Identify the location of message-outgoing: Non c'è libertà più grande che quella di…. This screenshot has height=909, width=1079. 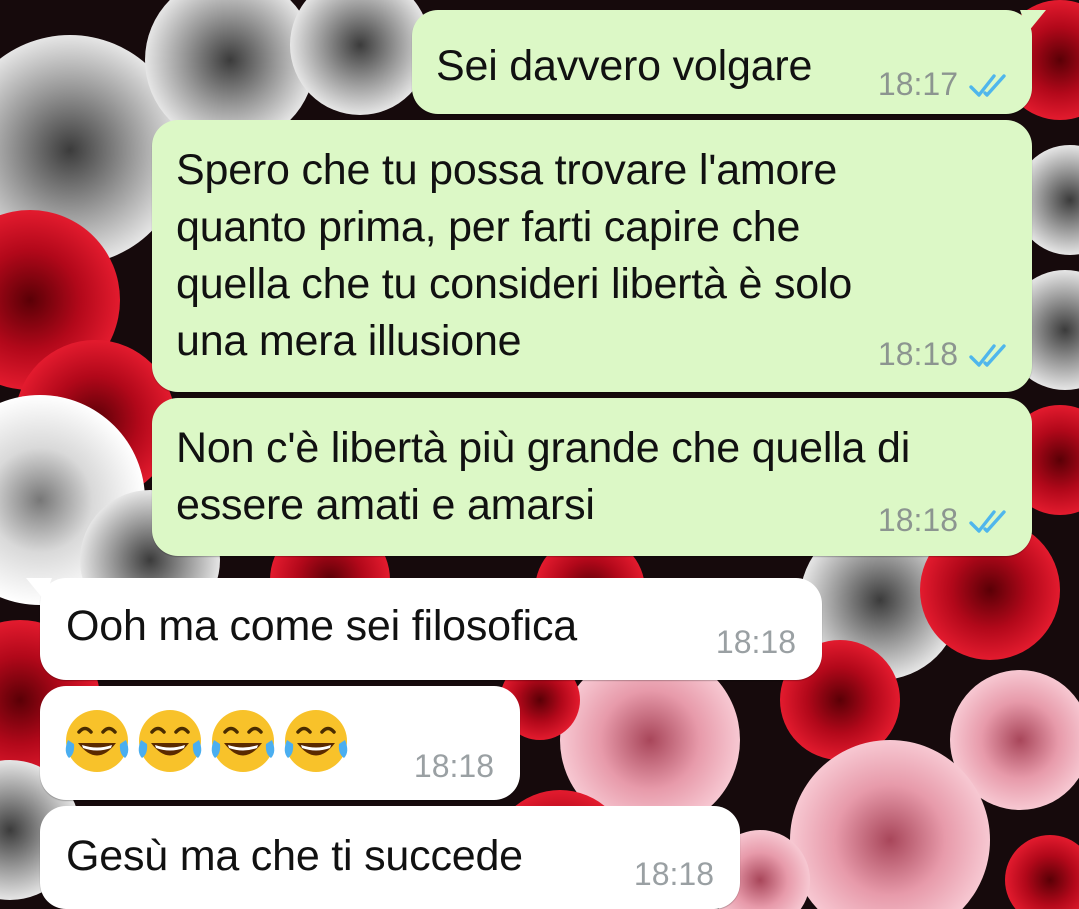
(592, 477).